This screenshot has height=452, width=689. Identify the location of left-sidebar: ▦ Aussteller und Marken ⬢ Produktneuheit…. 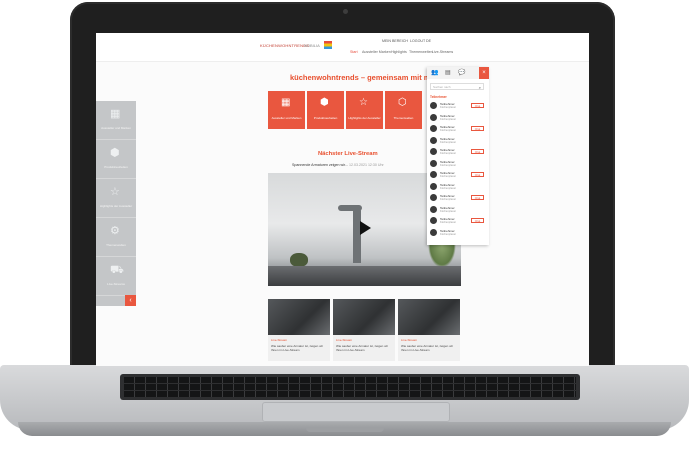
(116, 203).